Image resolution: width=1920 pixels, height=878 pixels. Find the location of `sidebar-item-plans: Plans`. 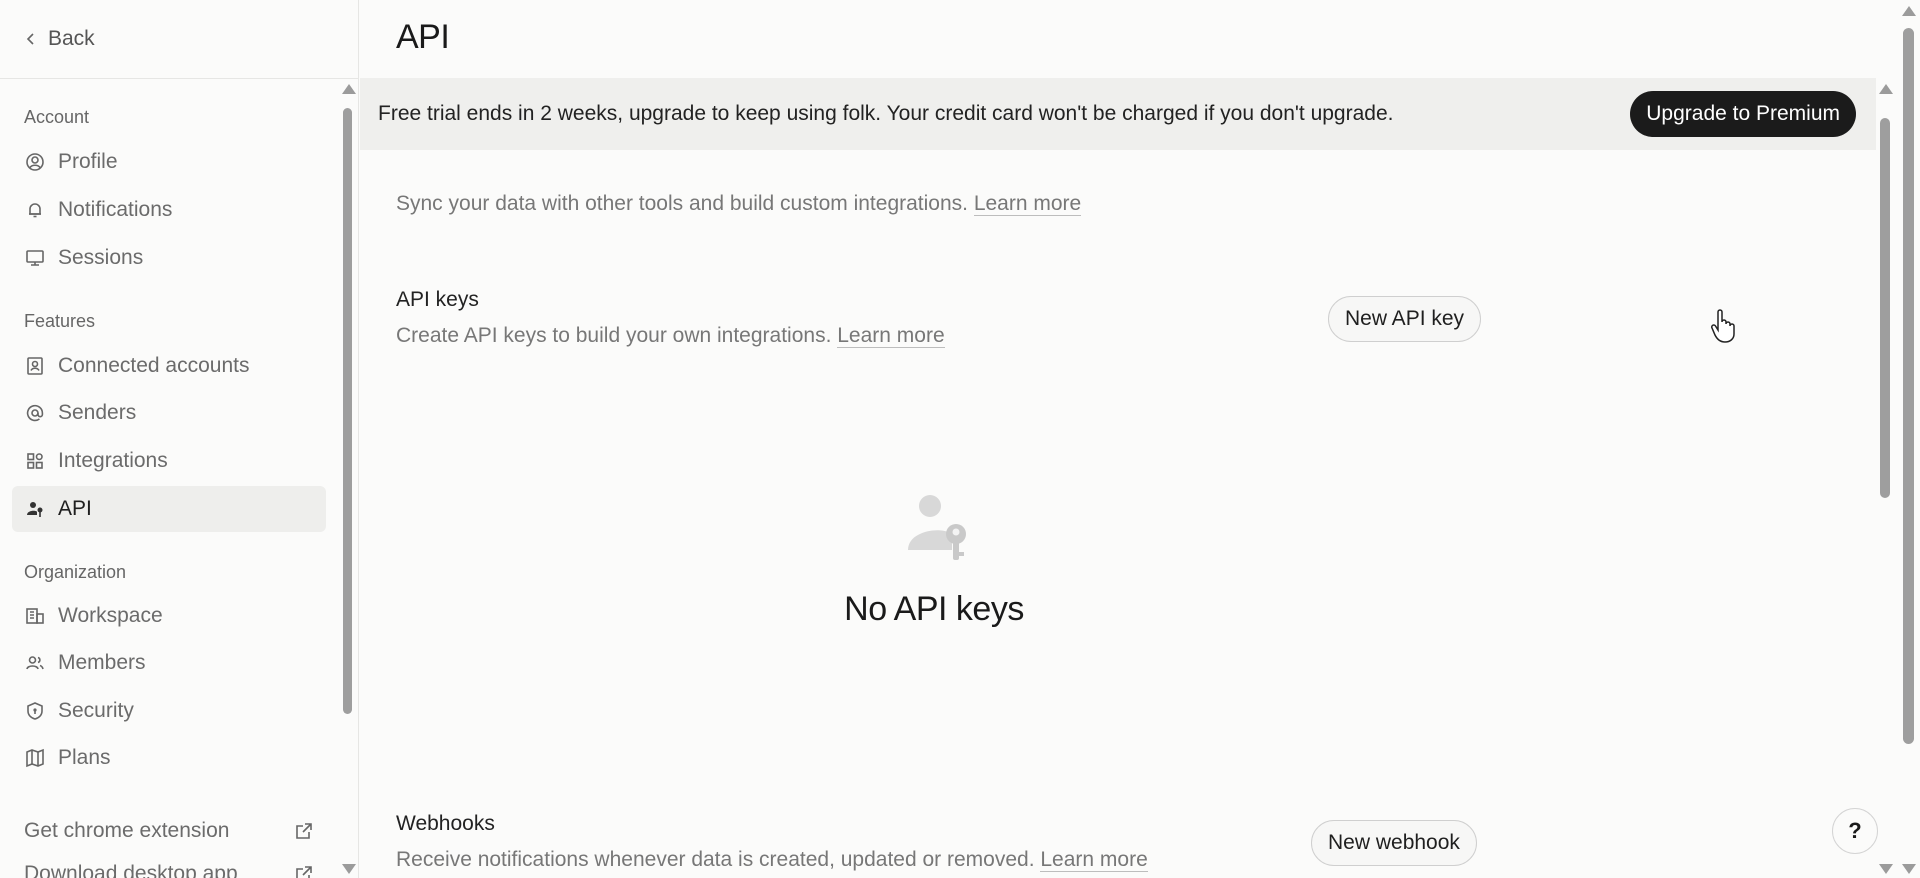

sidebar-item-plans: Plans is located at coordinates (169, 758).